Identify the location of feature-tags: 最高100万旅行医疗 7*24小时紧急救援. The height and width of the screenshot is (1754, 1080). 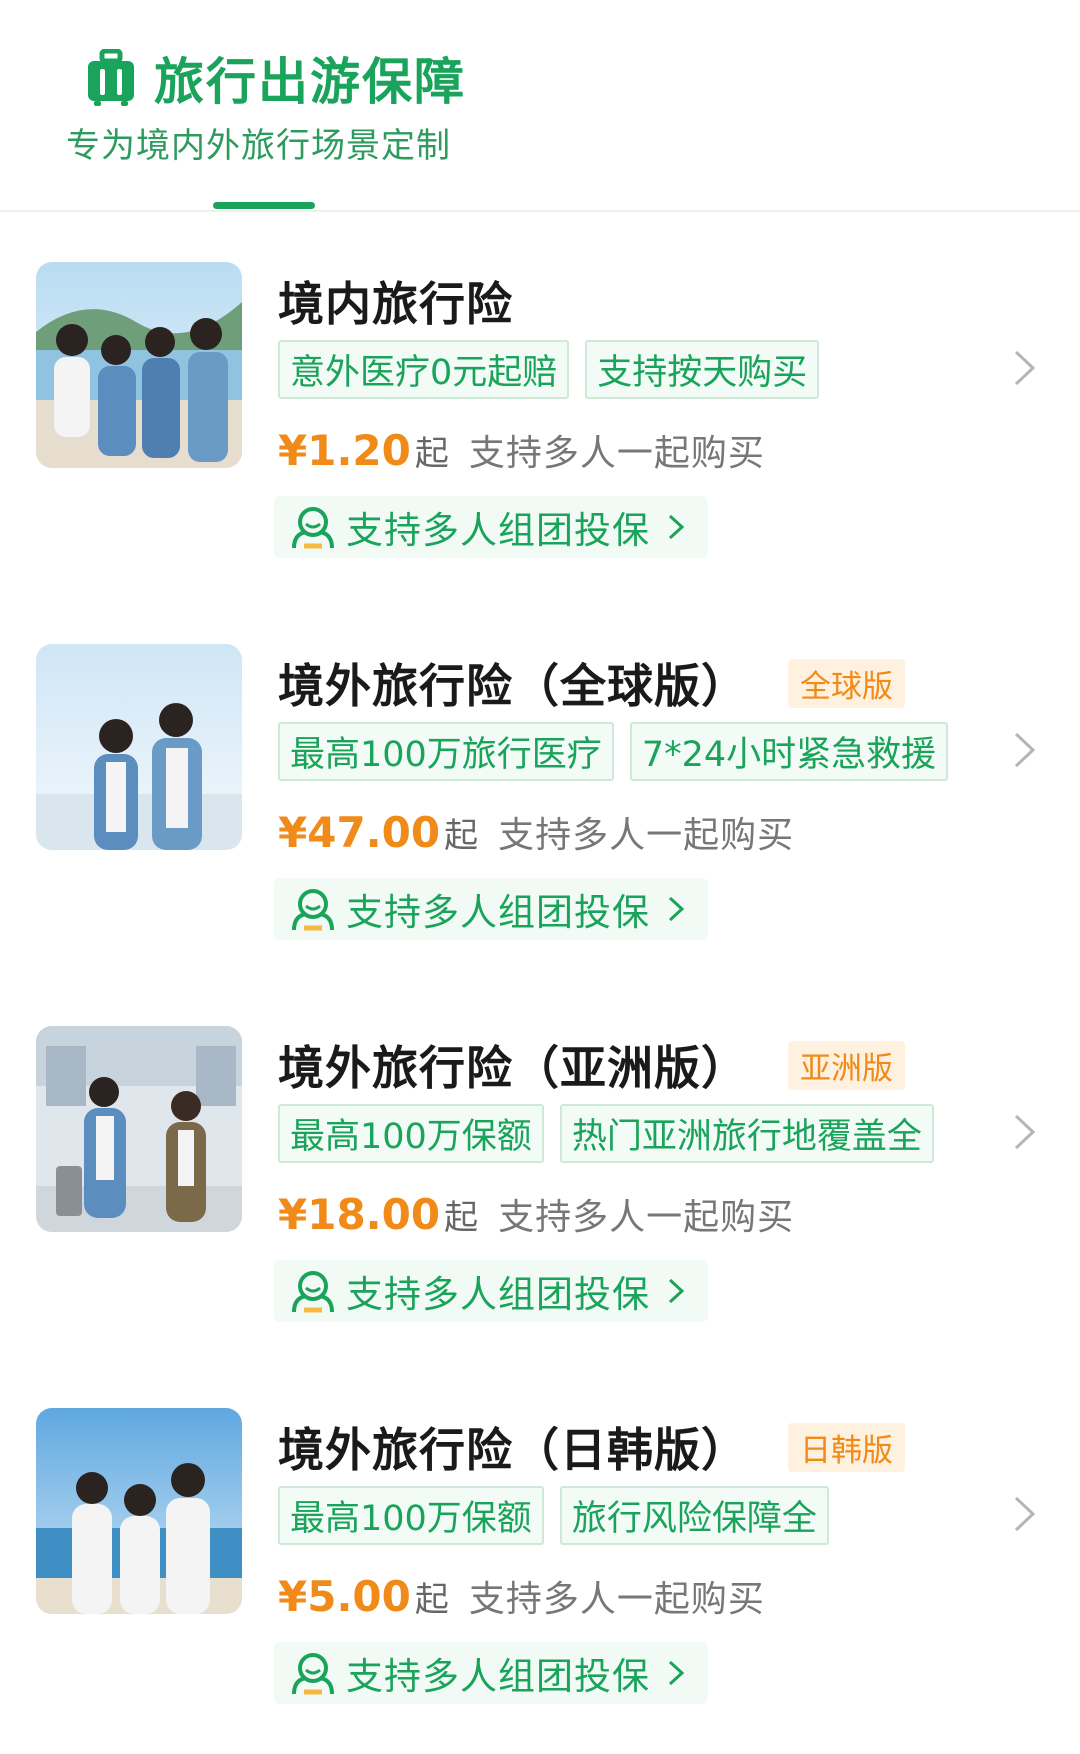
(621, 751).